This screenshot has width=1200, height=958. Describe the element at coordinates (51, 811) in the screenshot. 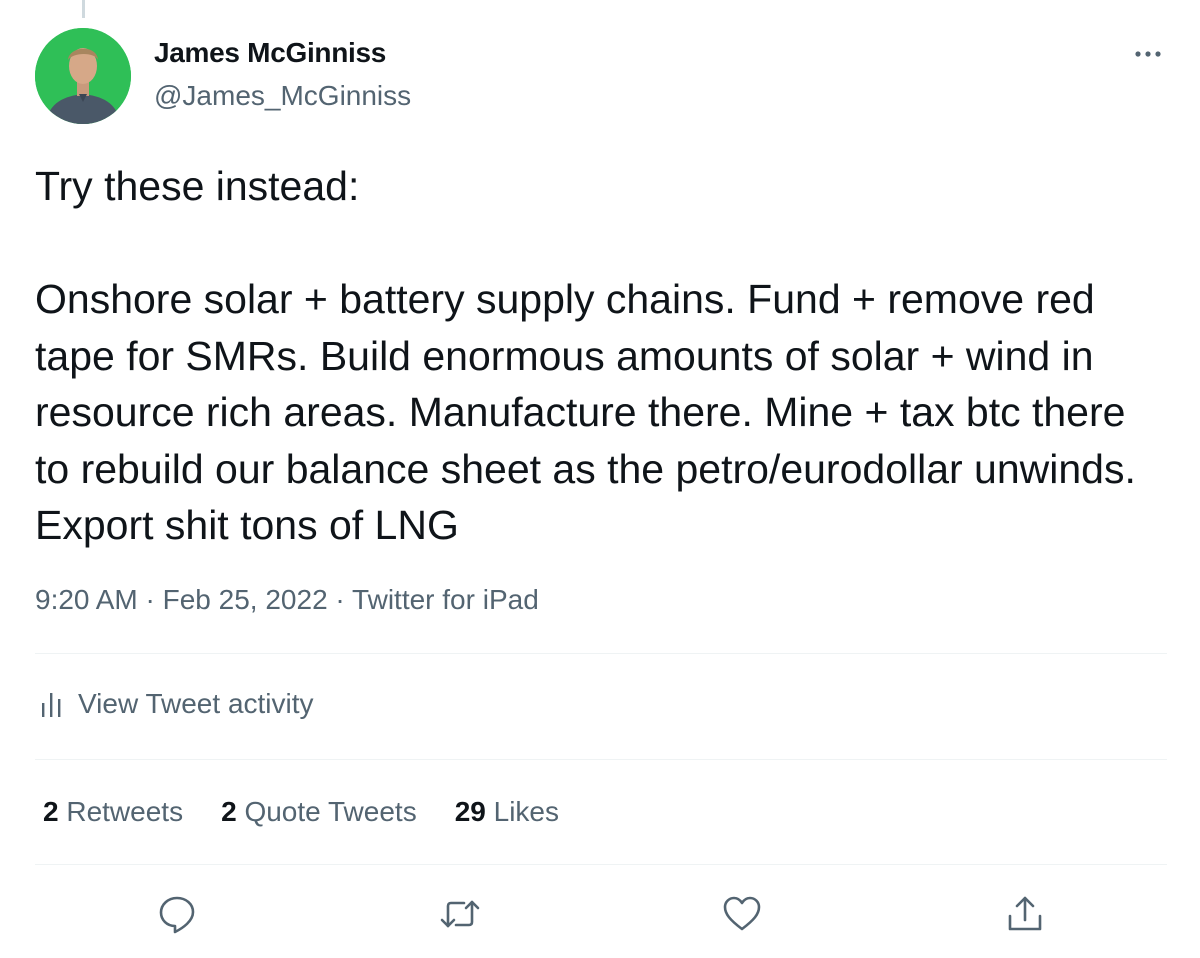

I see `retweets-count: 2` at that location.